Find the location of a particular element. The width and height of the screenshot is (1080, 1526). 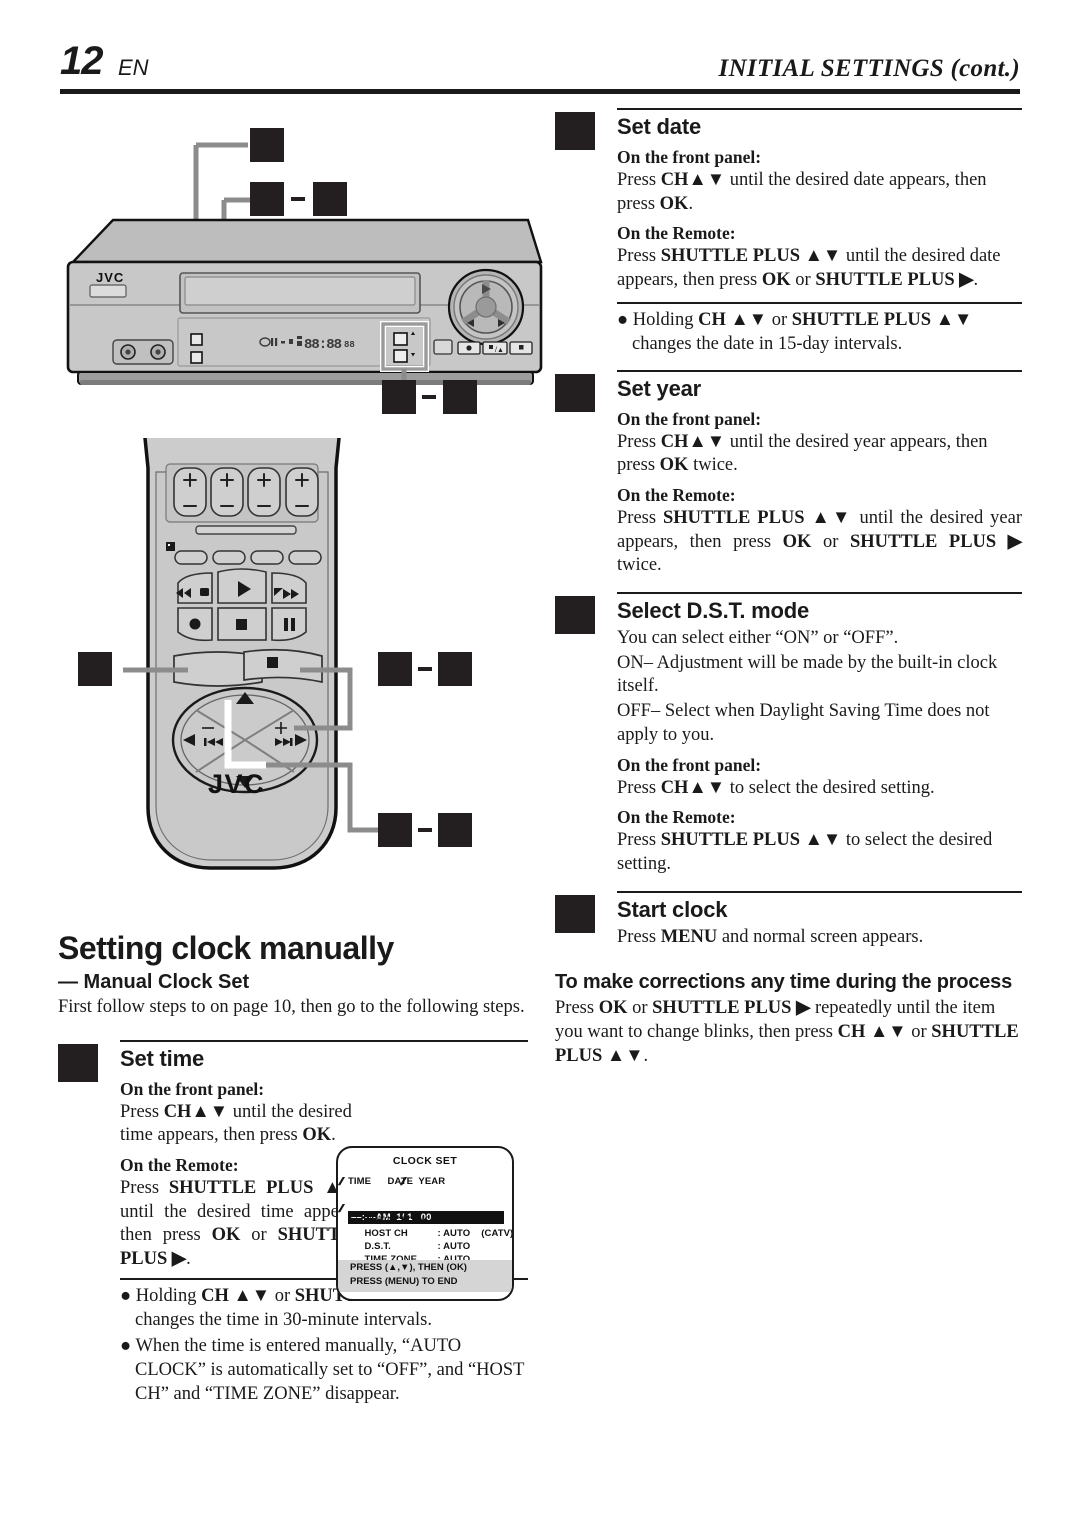

step-marker-set-date is located at coordinates (575, 131).